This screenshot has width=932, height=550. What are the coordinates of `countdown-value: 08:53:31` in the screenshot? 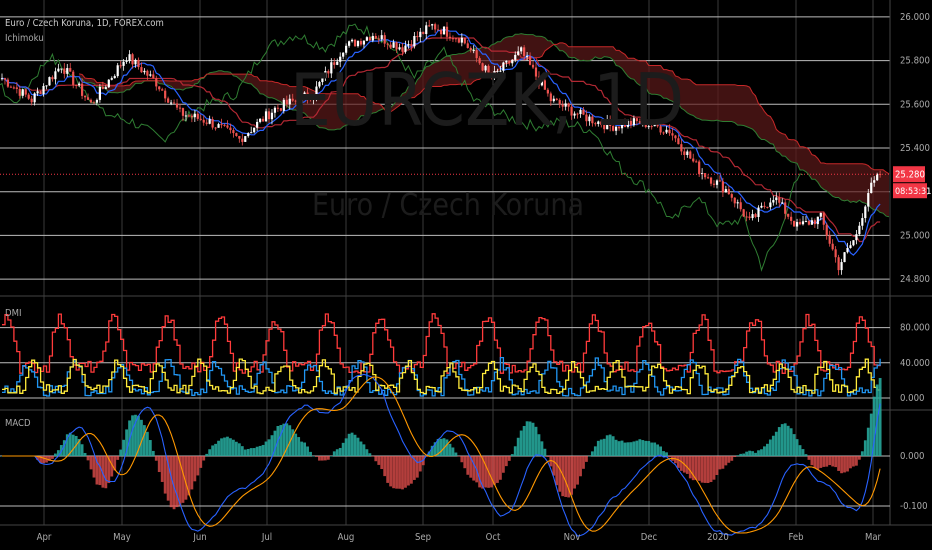 It's located at (913, 192).